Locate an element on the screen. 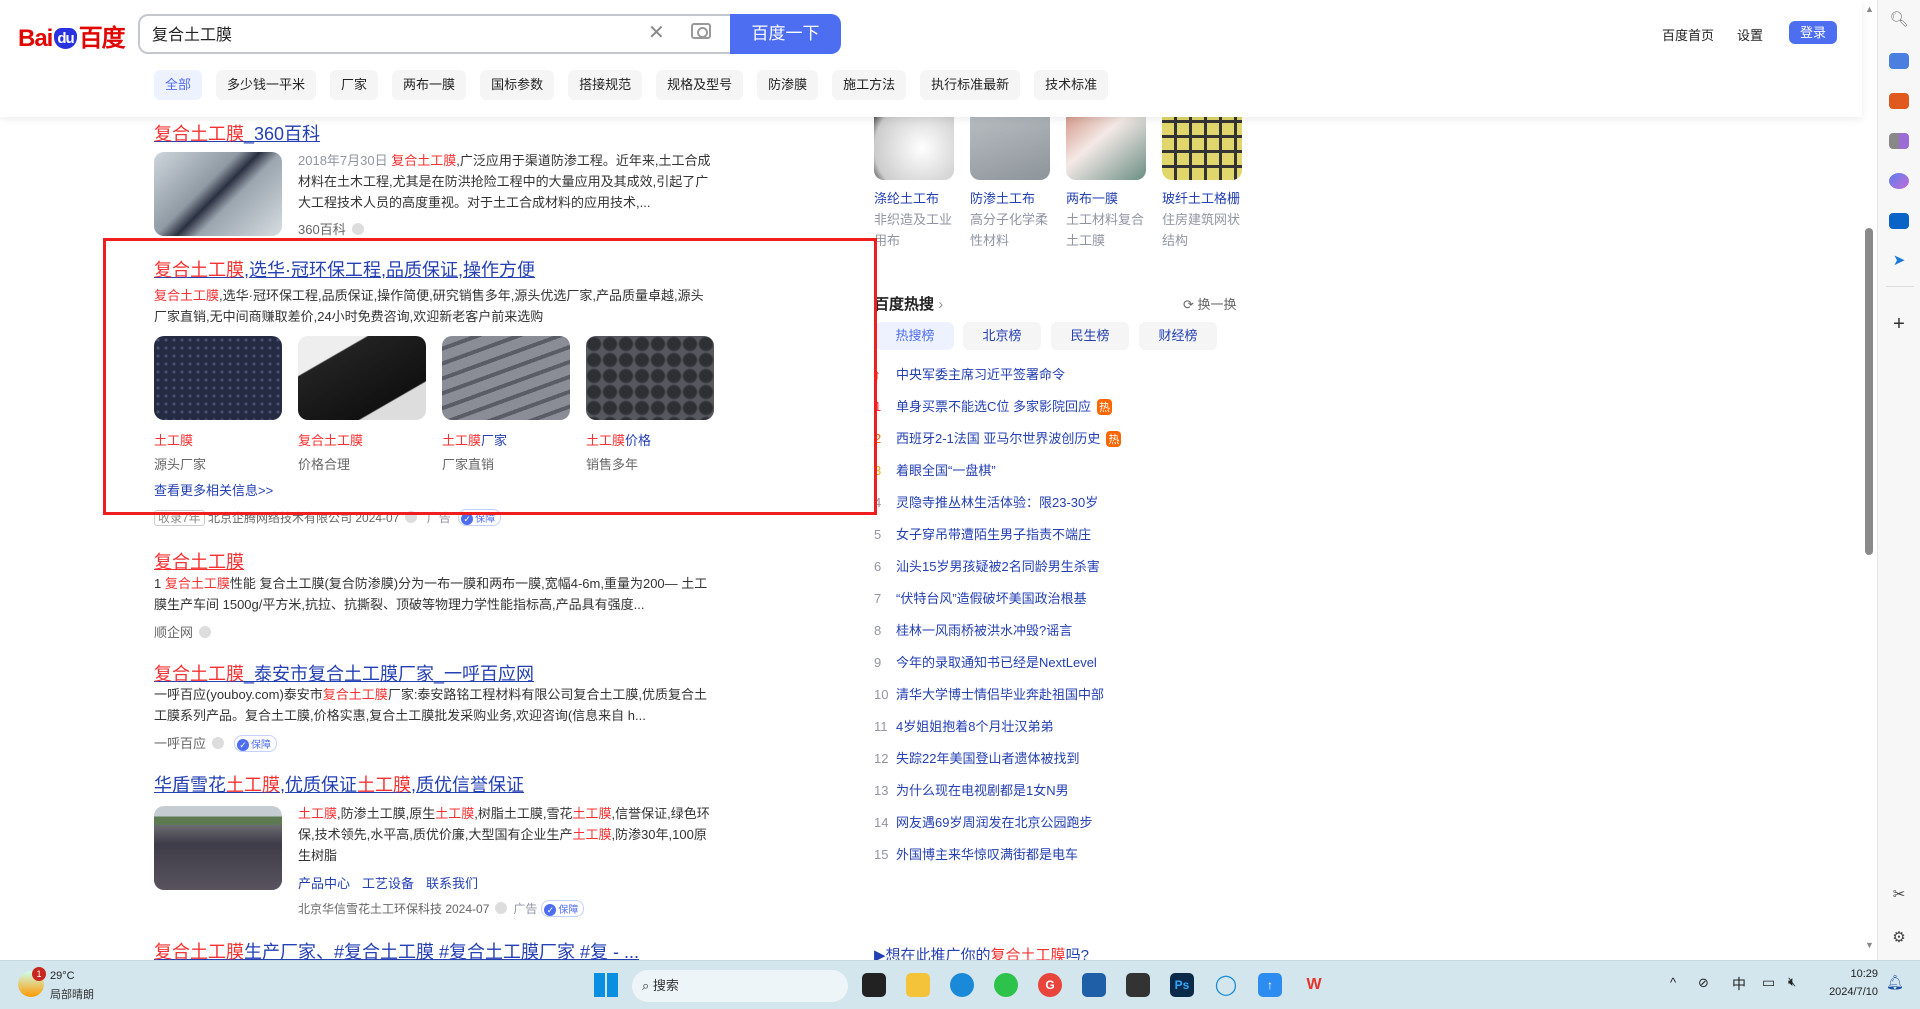 This screenshot has height=1009, width=1920. notification-bell-icon: 🔔︎ is located at coordinates (1895, 982).